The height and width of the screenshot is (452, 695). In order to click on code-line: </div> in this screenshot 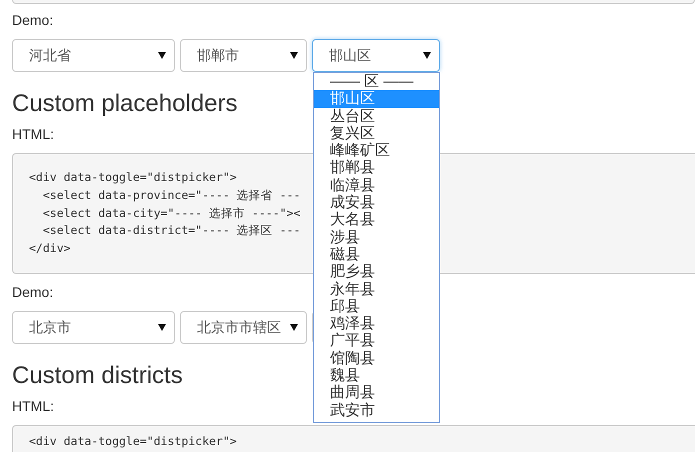, I will do `click(50, 249)`.